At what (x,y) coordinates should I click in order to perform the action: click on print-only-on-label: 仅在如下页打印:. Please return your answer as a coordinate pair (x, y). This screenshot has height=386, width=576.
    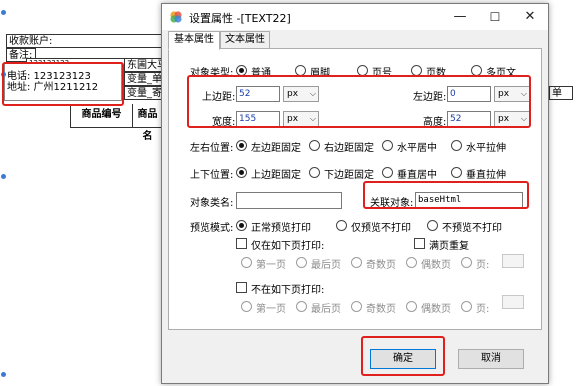
    Looking at the image, I should click on (287, 244).